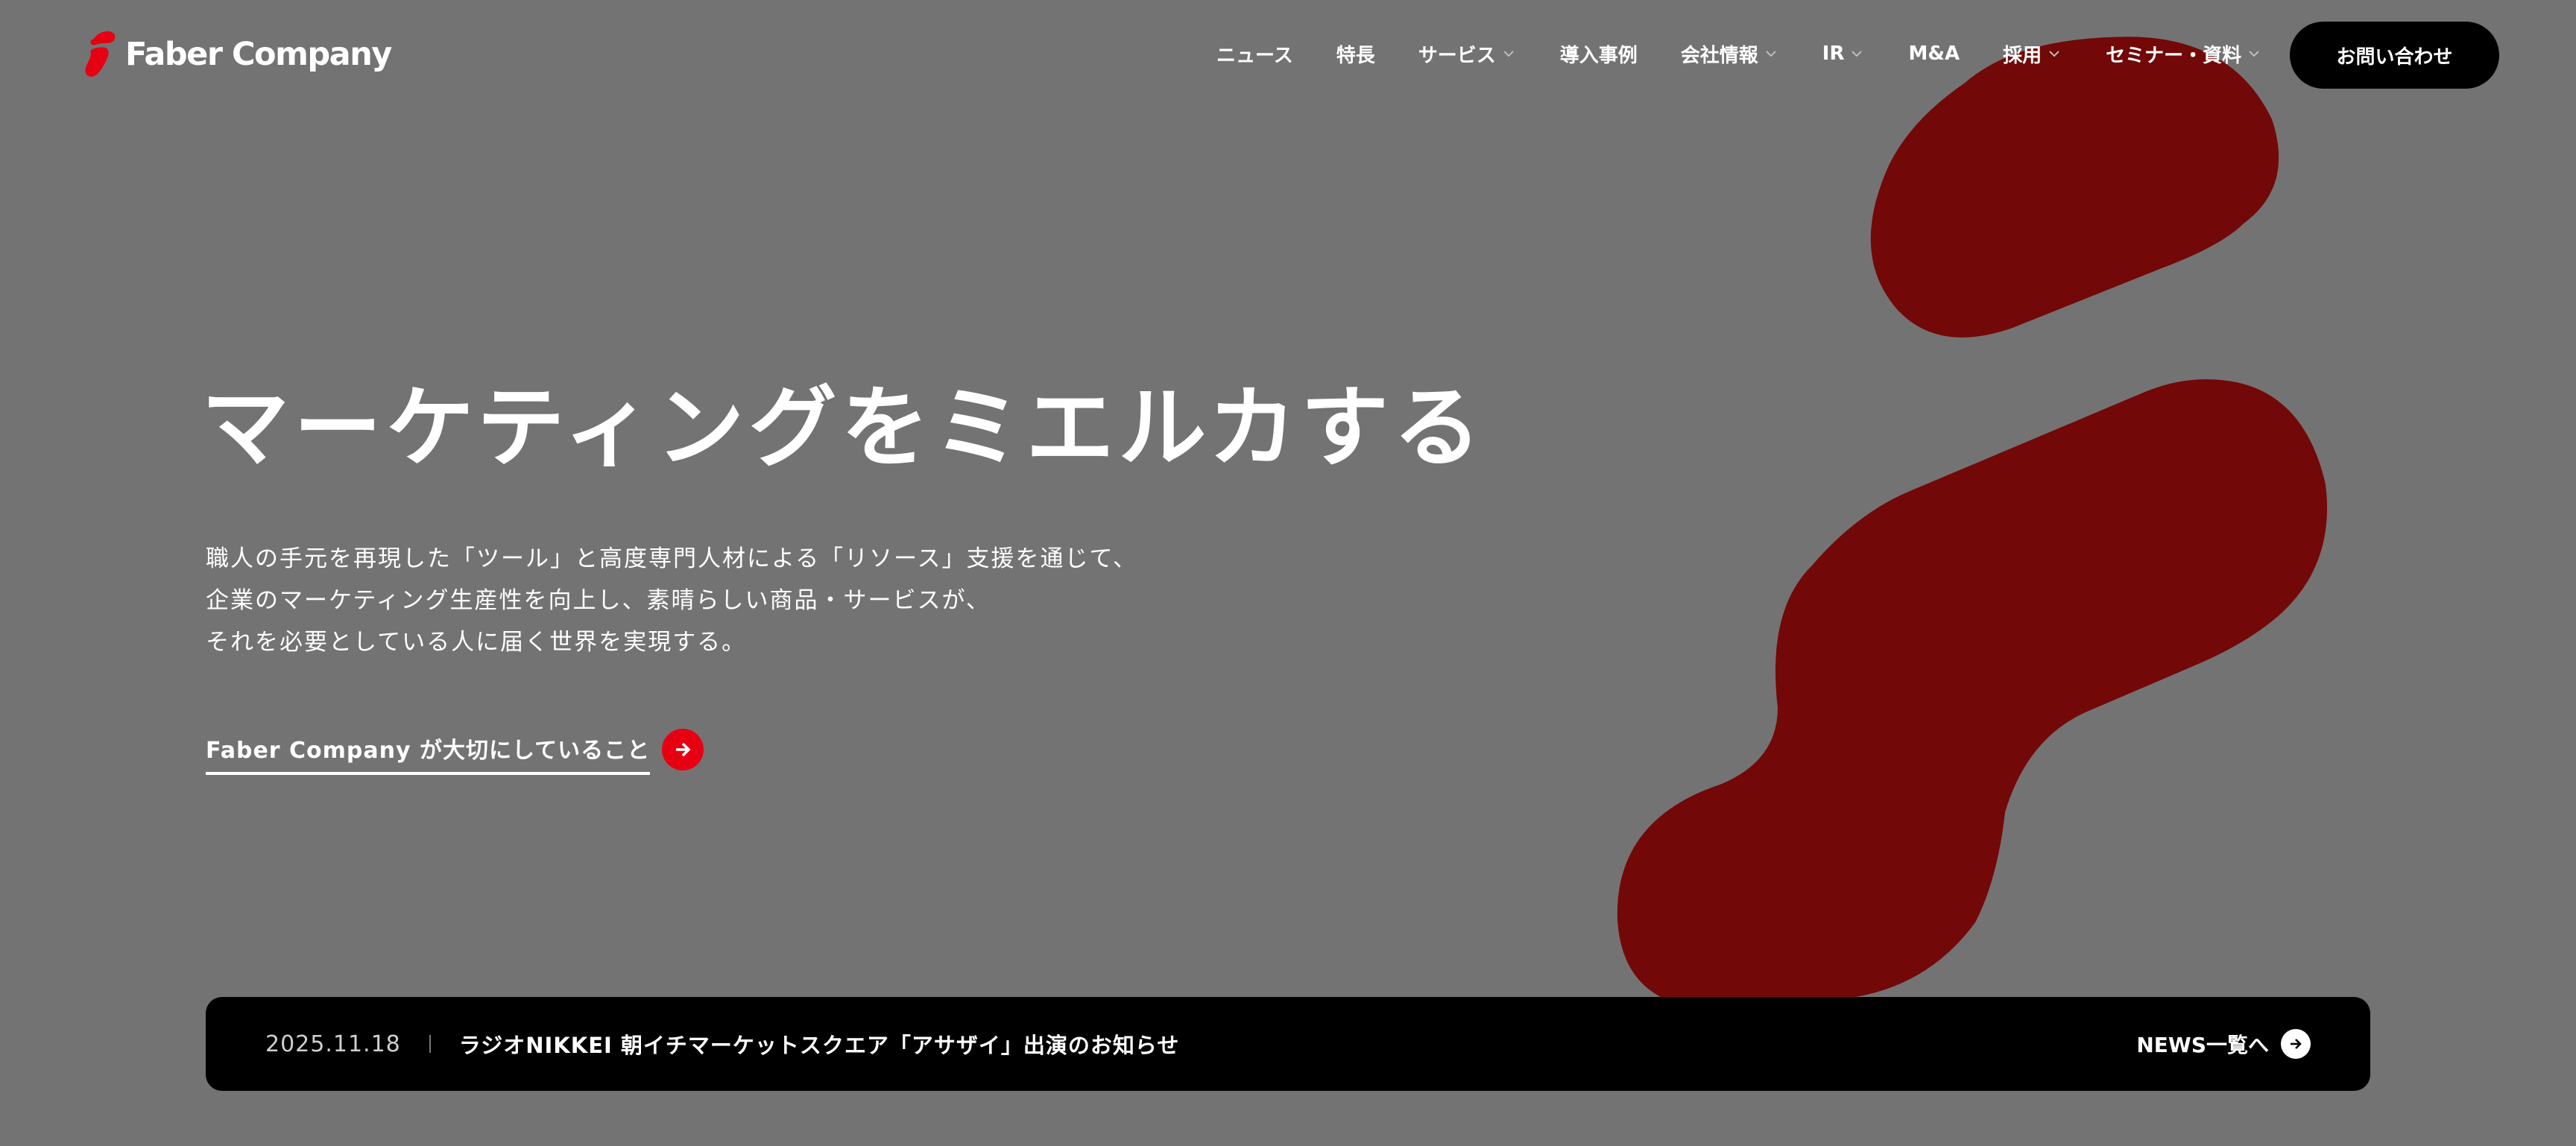 This screenshot has height=1146, width=2576. What do you see at coordinates (671, 558) in the screenshot?
I see `hero-description-line: 職人の手元を再現した「ツール」と高度専門人材による「リソース」支援を通じて、` at bounding box center [671, 558].